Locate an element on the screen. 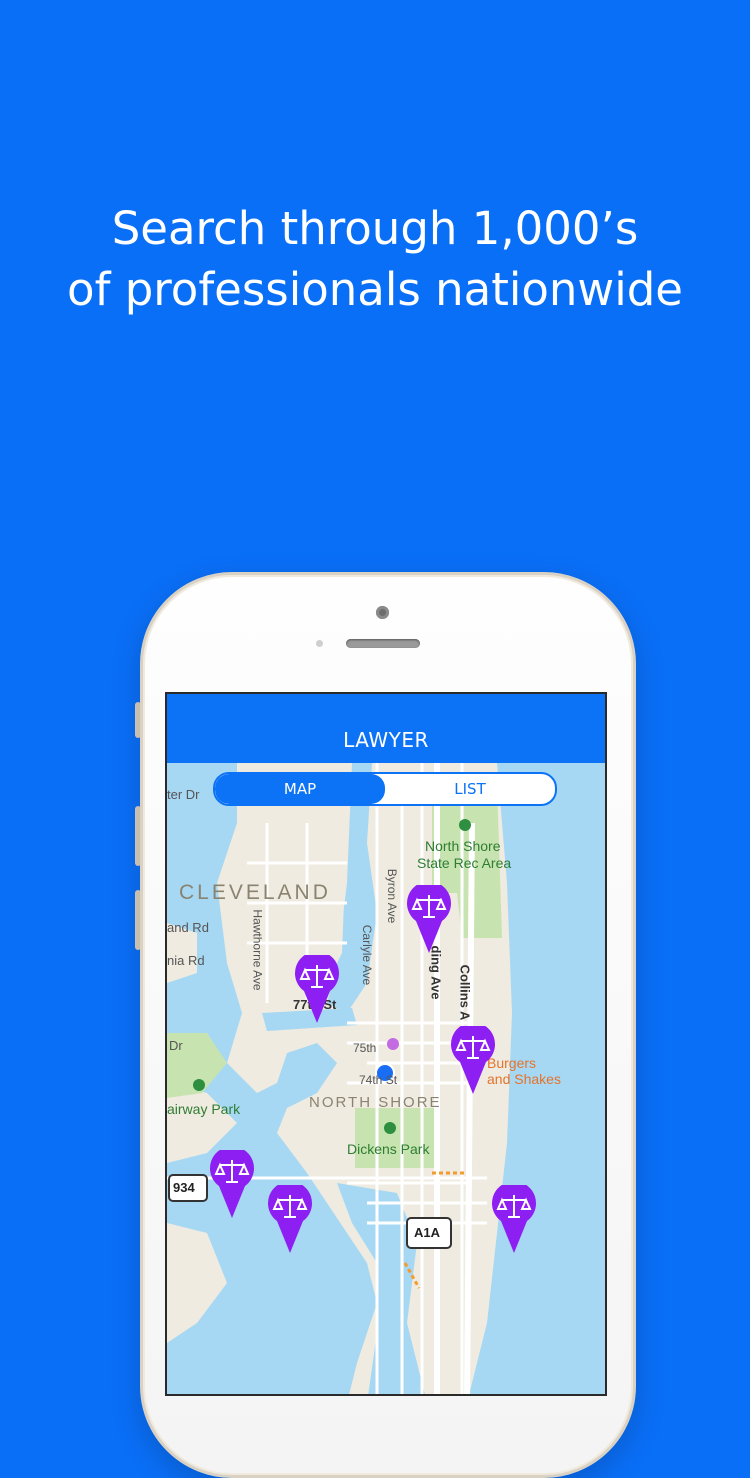 The width and height of the screenshot is (750, 1478). segment-list: LIST is located at coordinates (470, 789).